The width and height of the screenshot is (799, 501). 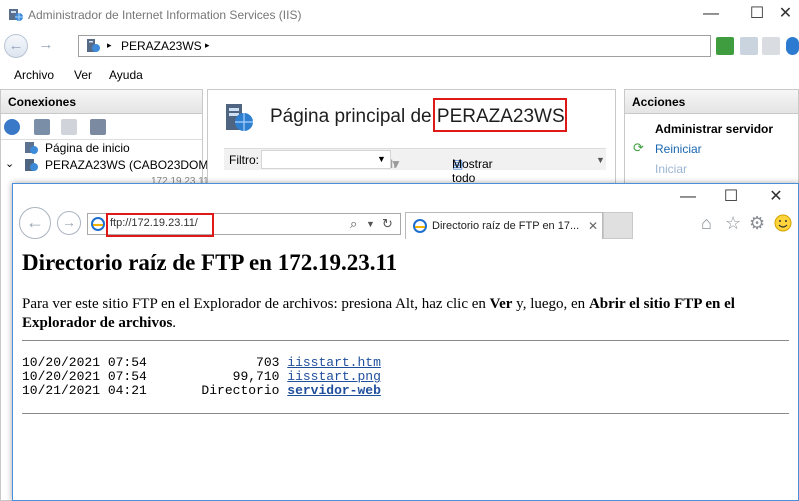 I want to click on favorites-star-icon: ☆, so click(x=733, y=223).